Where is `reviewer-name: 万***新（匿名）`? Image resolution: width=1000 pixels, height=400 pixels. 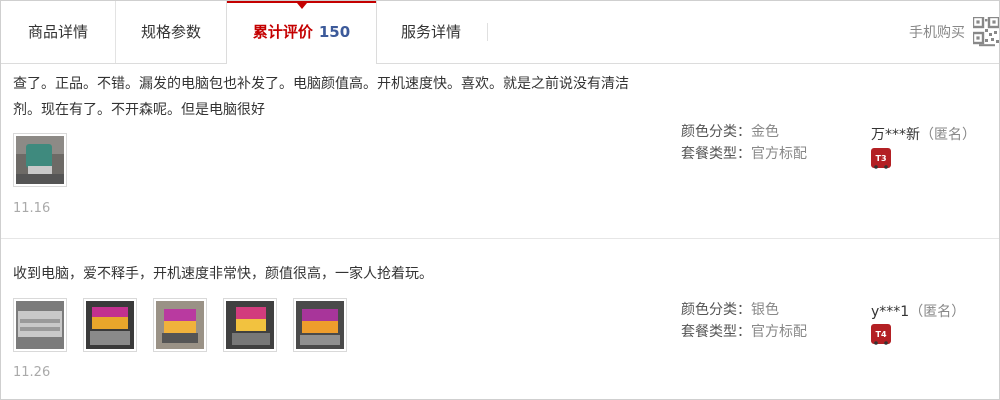
reviewer-name: 万***新（匿名） is located at coordinates (923, 134).